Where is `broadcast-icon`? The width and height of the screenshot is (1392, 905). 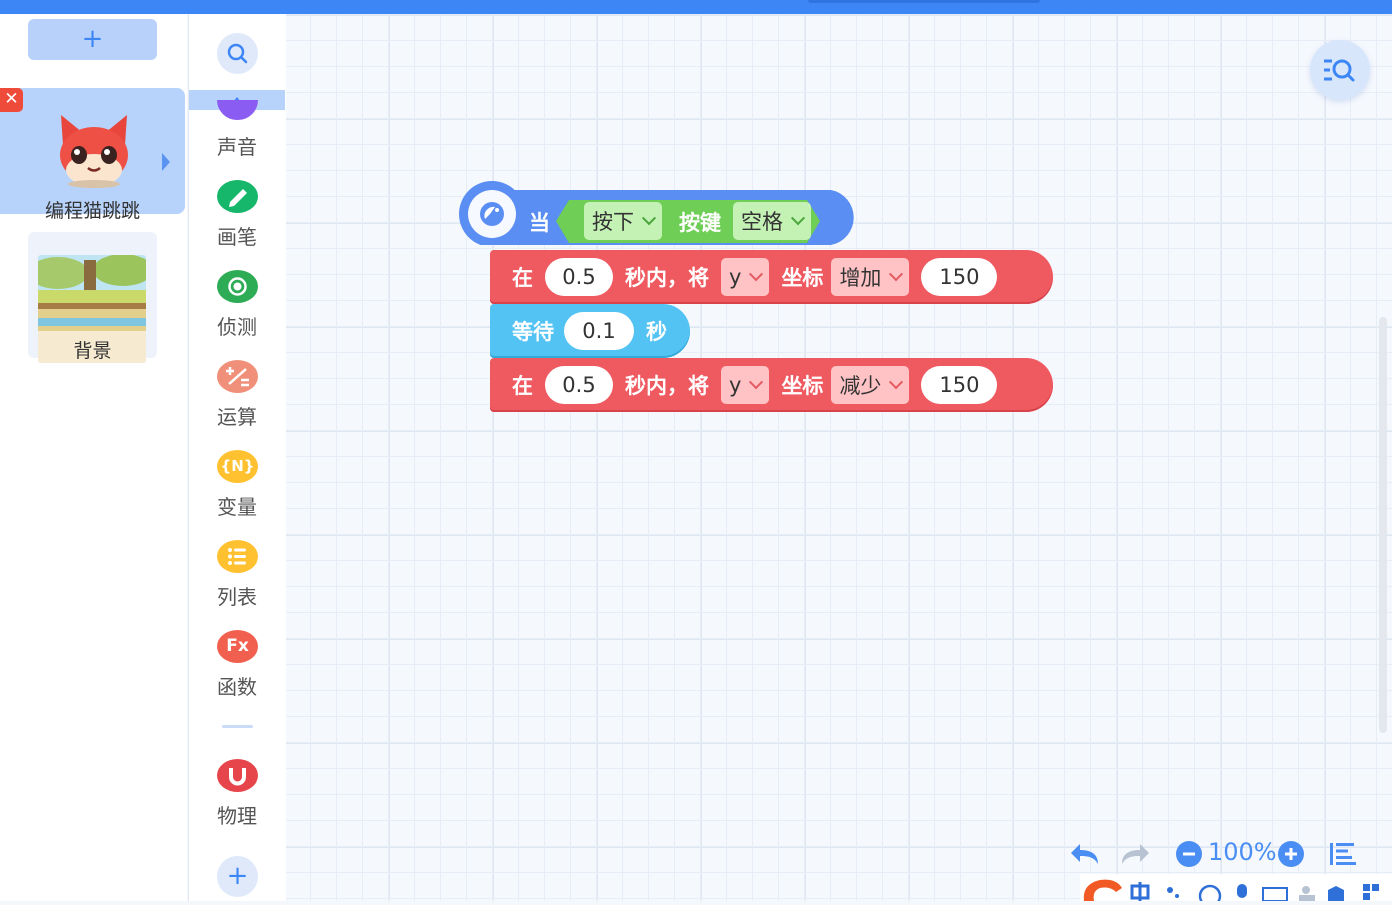
broadcast-icon is located at coordinates (492, 214).